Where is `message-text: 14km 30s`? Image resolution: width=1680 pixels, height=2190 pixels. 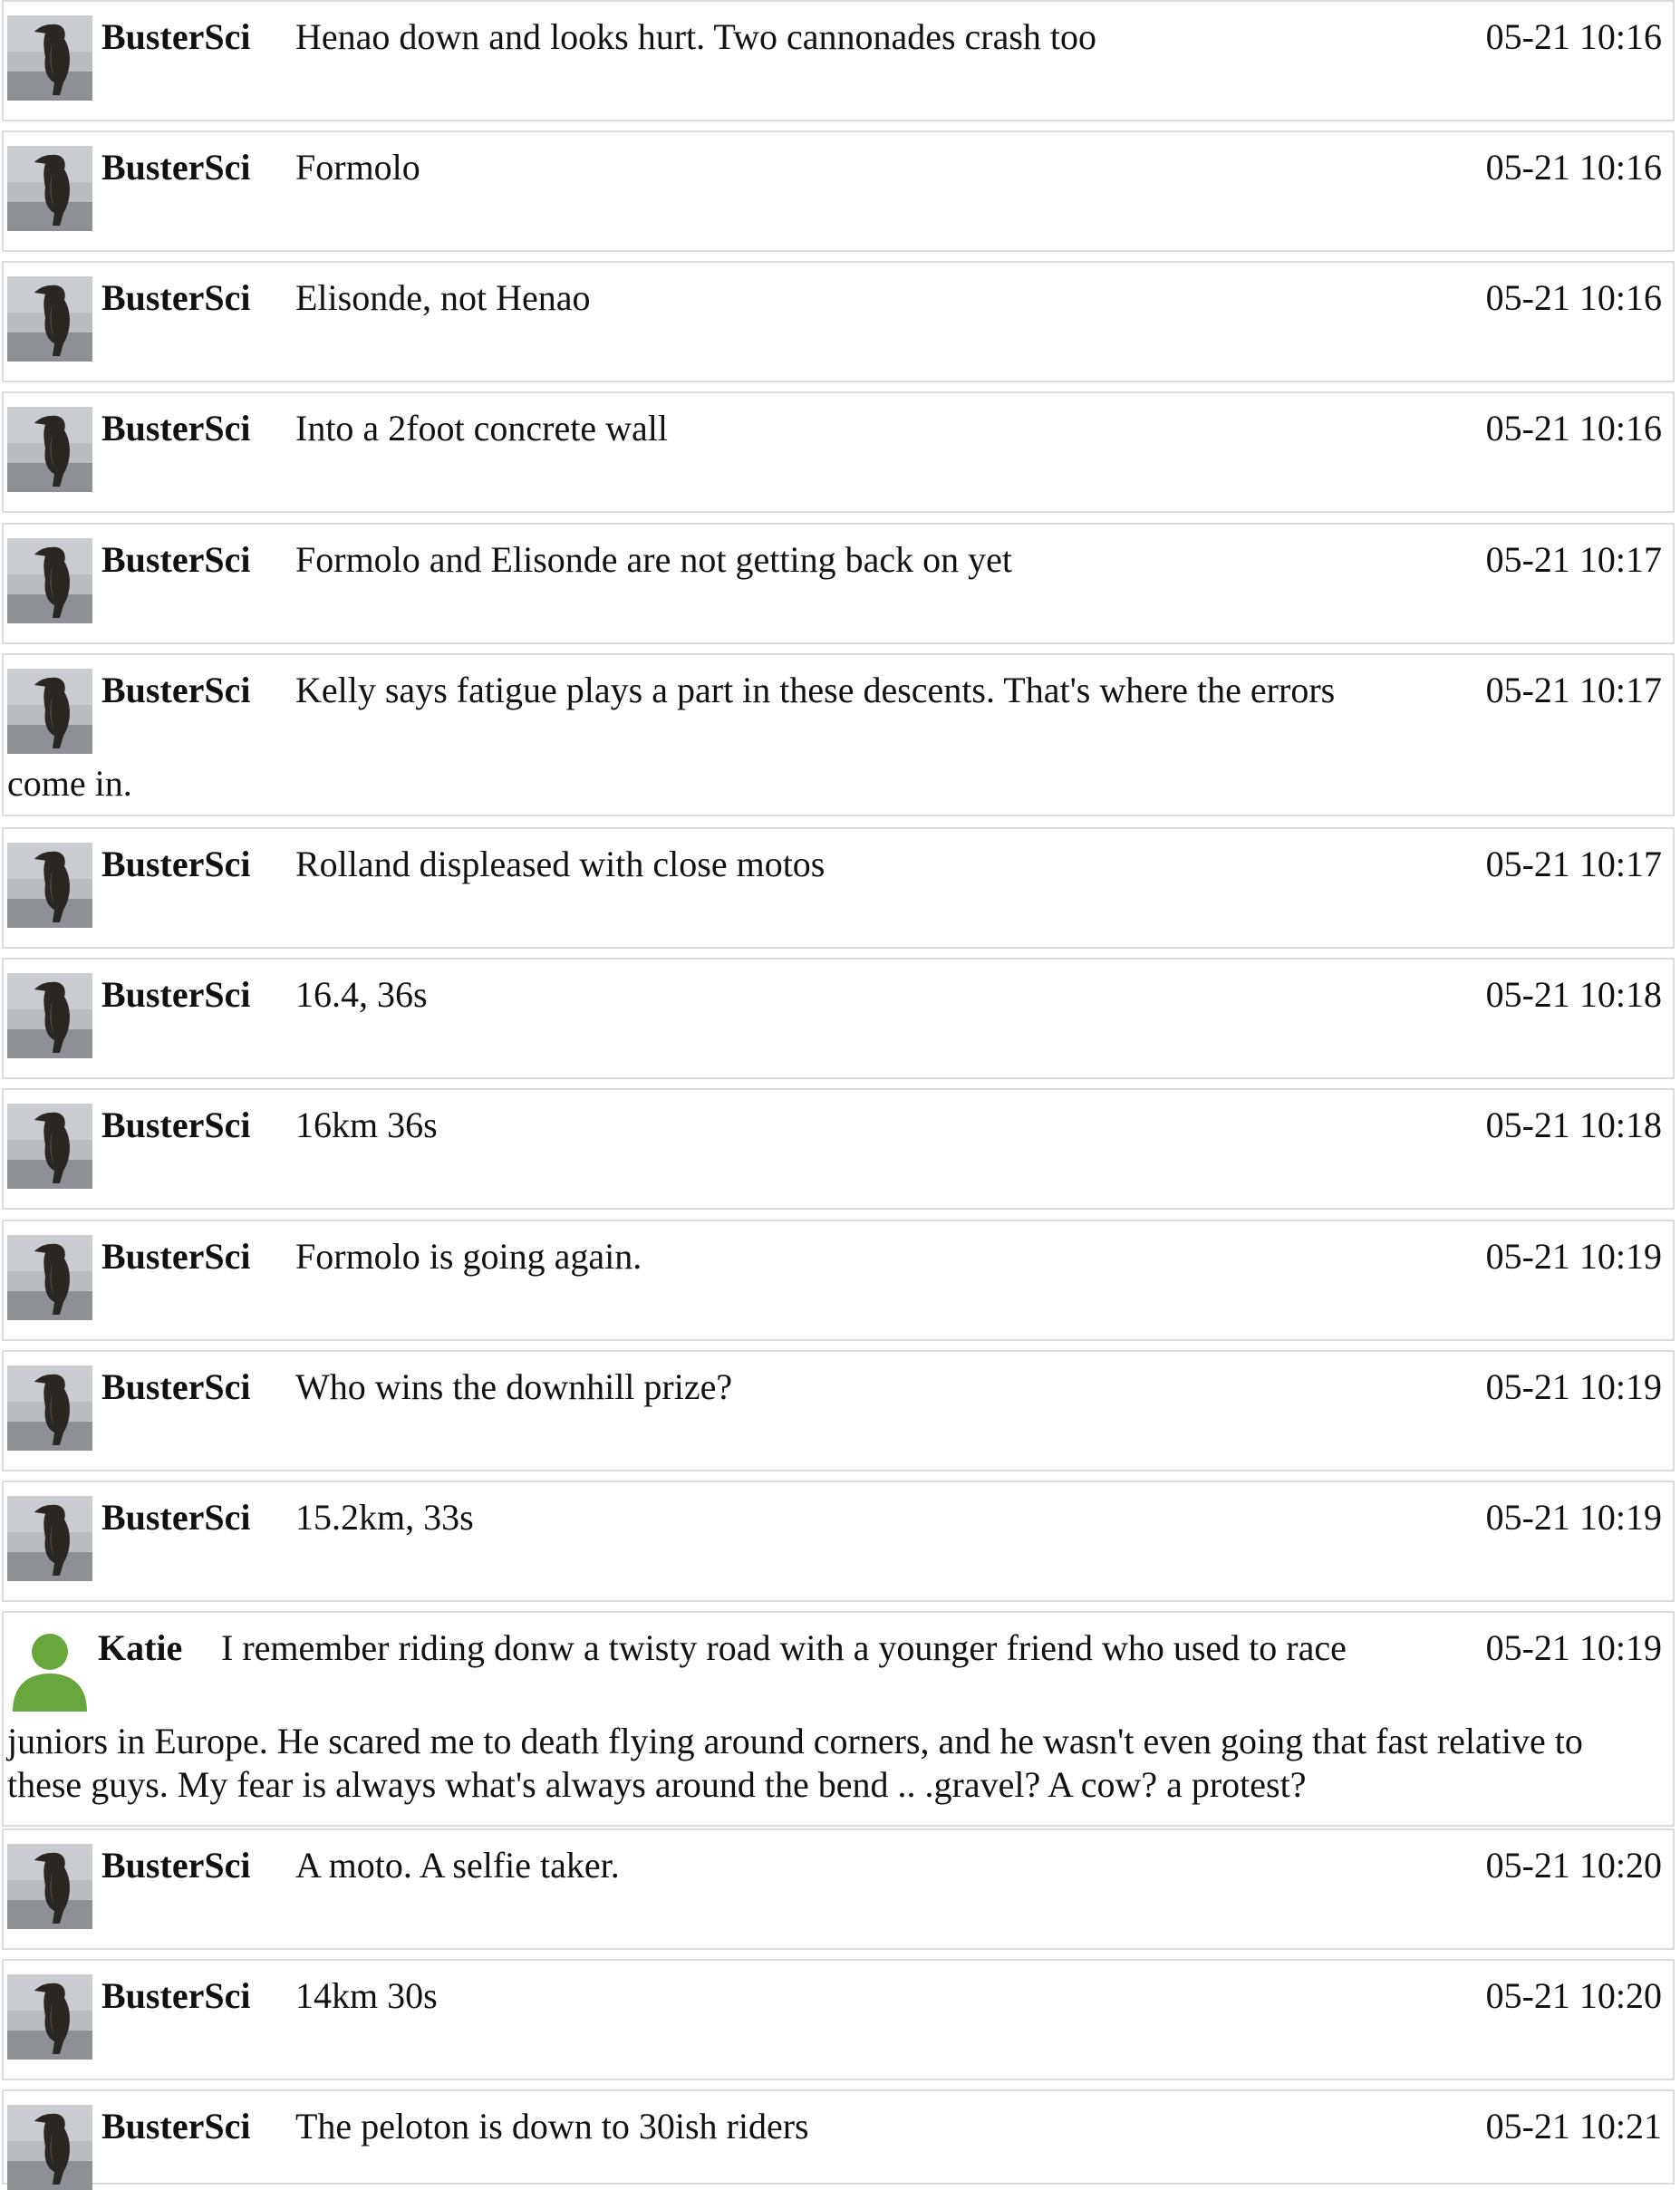 message-text: 14km 30s is located at coordinates (366, 1995).